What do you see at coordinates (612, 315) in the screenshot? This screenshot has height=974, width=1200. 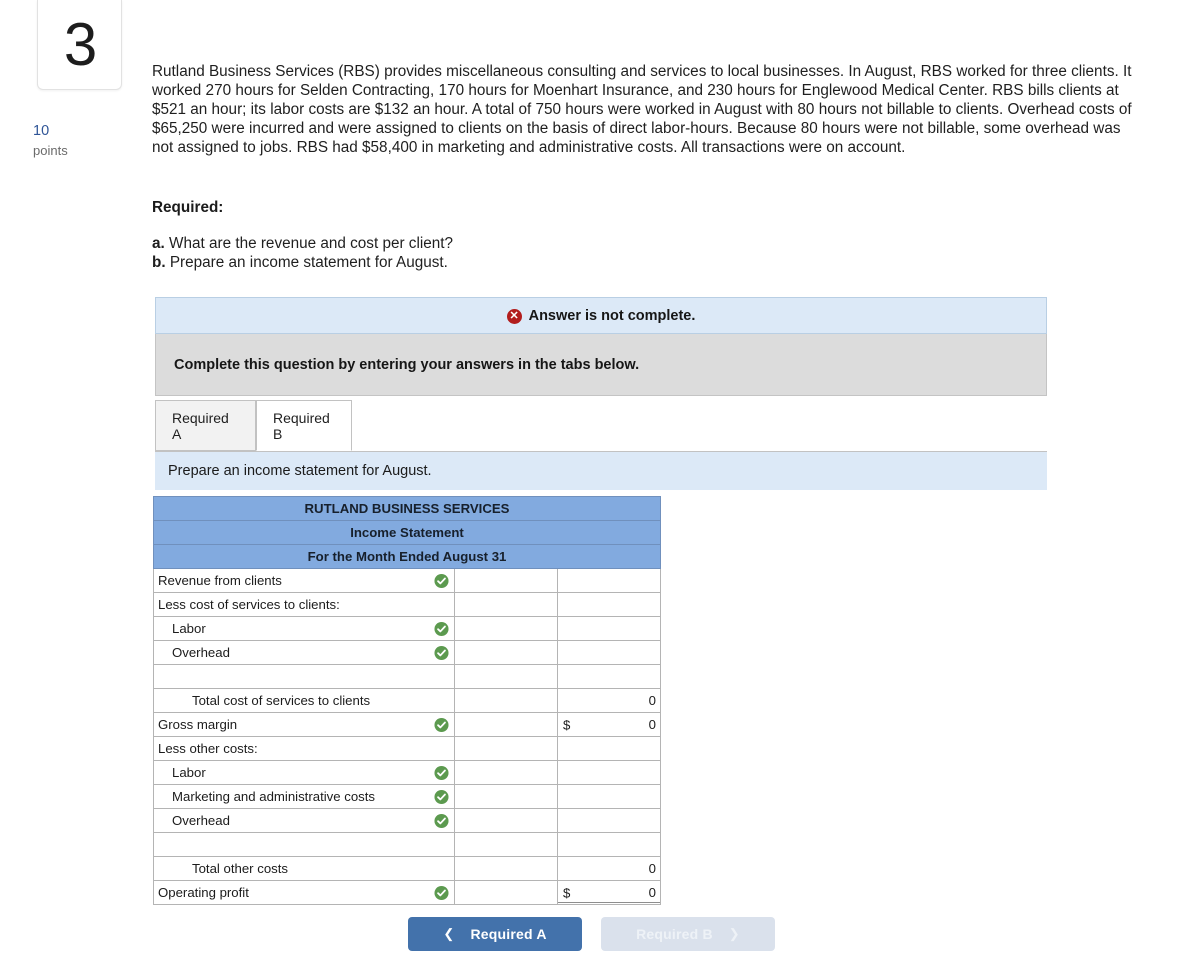 I see `answer-status-text: Answer is not complete.` at bounding box center [612, 315].